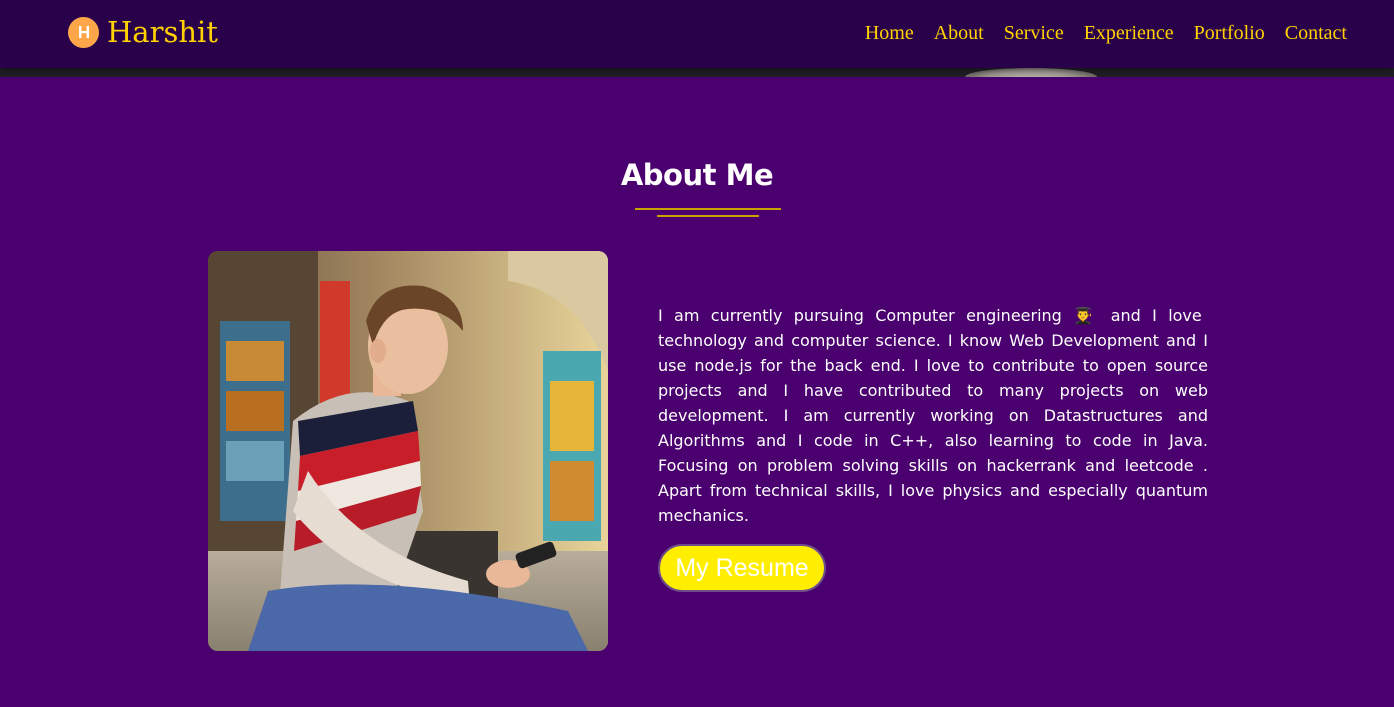 The width and height of the screenshot is (1394, 707). I want to click on hero-image-fragment, so click(1031, 72).